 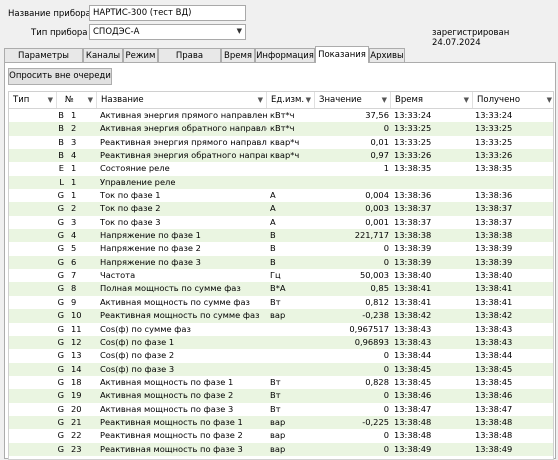 I want to click on col-received: Получено ▼, so click(x=513, y=100).